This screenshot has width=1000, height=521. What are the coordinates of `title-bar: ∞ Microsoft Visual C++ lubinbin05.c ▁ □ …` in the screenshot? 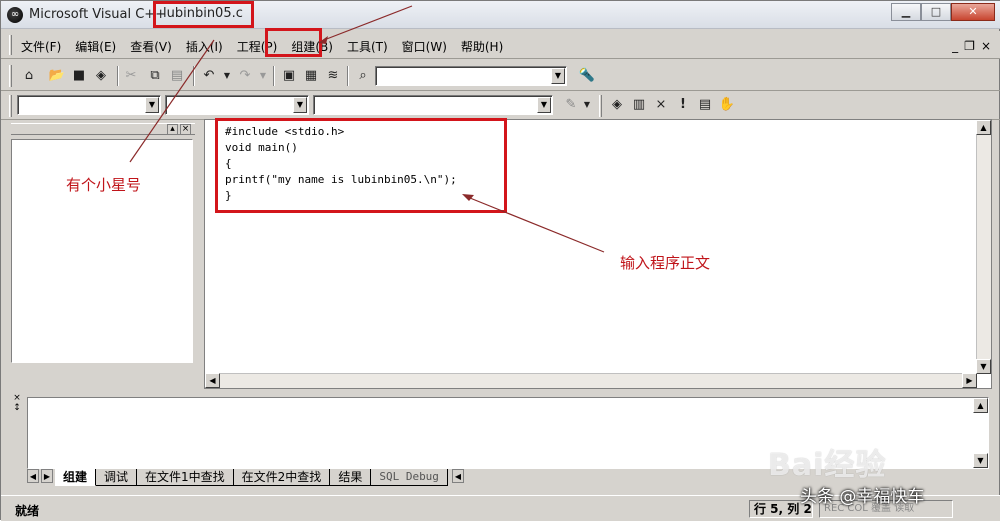 It's located at (500, 15).